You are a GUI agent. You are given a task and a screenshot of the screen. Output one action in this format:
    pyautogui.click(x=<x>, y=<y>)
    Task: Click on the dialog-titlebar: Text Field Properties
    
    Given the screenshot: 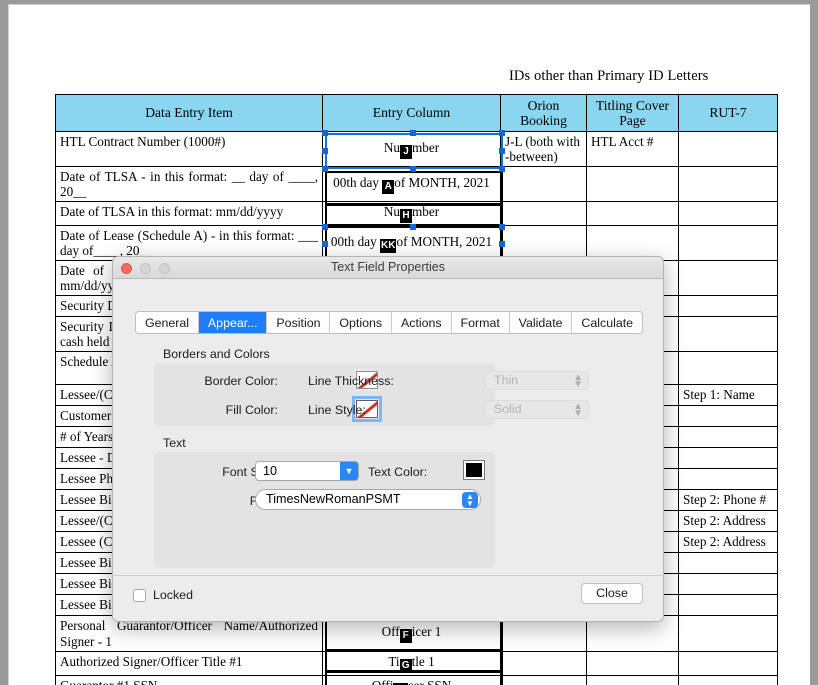 What is the action you would take?
    pyautogui.click(x=388, y=268)
    